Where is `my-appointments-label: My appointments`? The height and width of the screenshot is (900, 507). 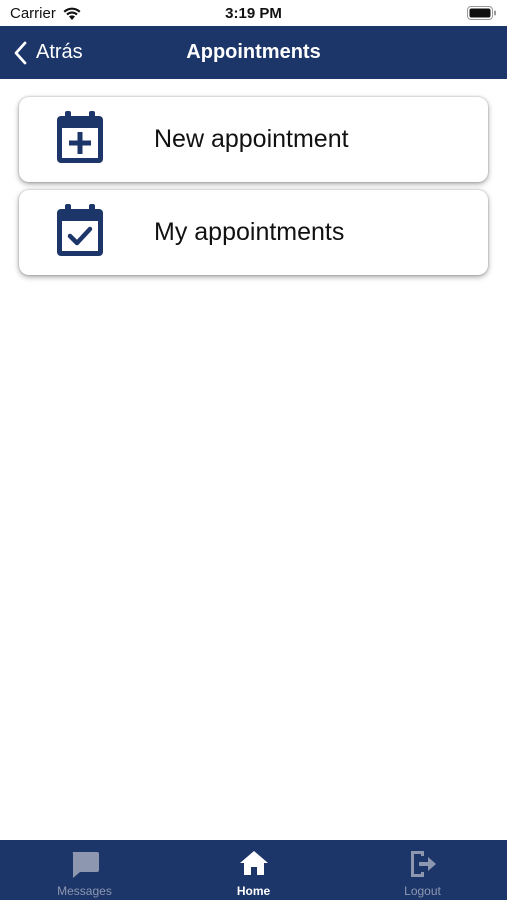
my-appointments-label: My appointments is located at coordinates (249, 232).